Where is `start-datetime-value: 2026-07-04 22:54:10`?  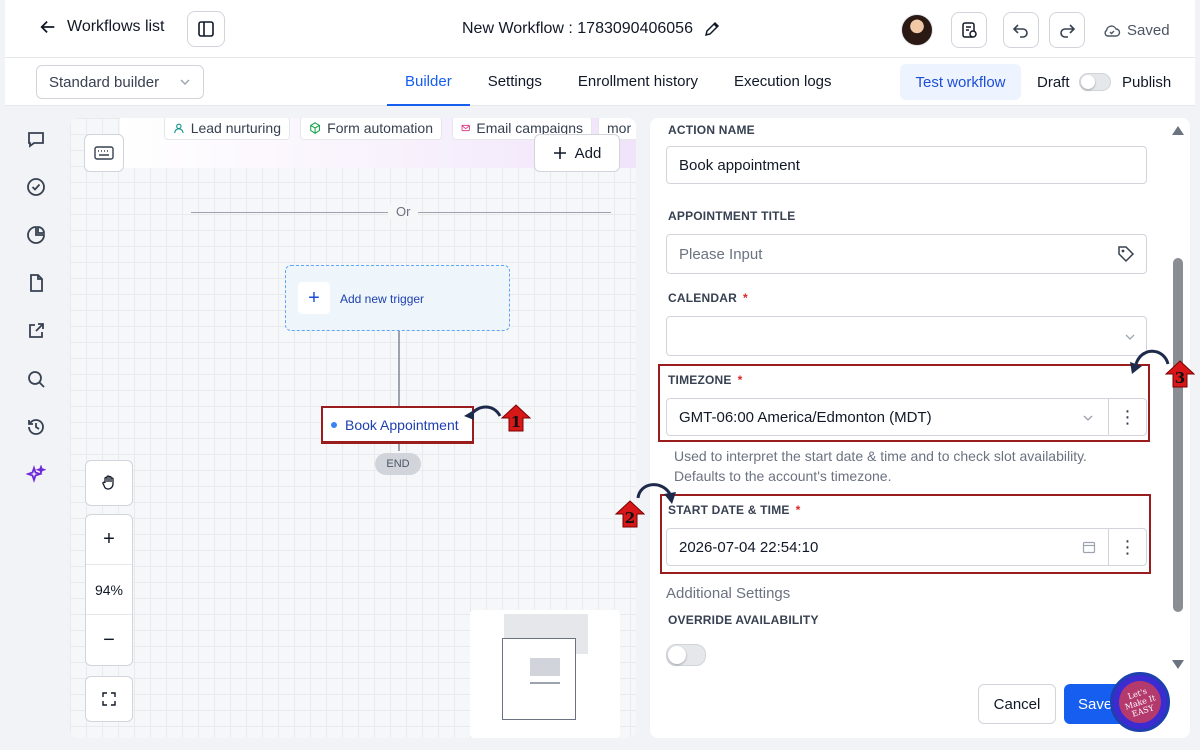
start-datetime-value: 2026-07-04 22:54:10 is located at coordinates (749, 547).